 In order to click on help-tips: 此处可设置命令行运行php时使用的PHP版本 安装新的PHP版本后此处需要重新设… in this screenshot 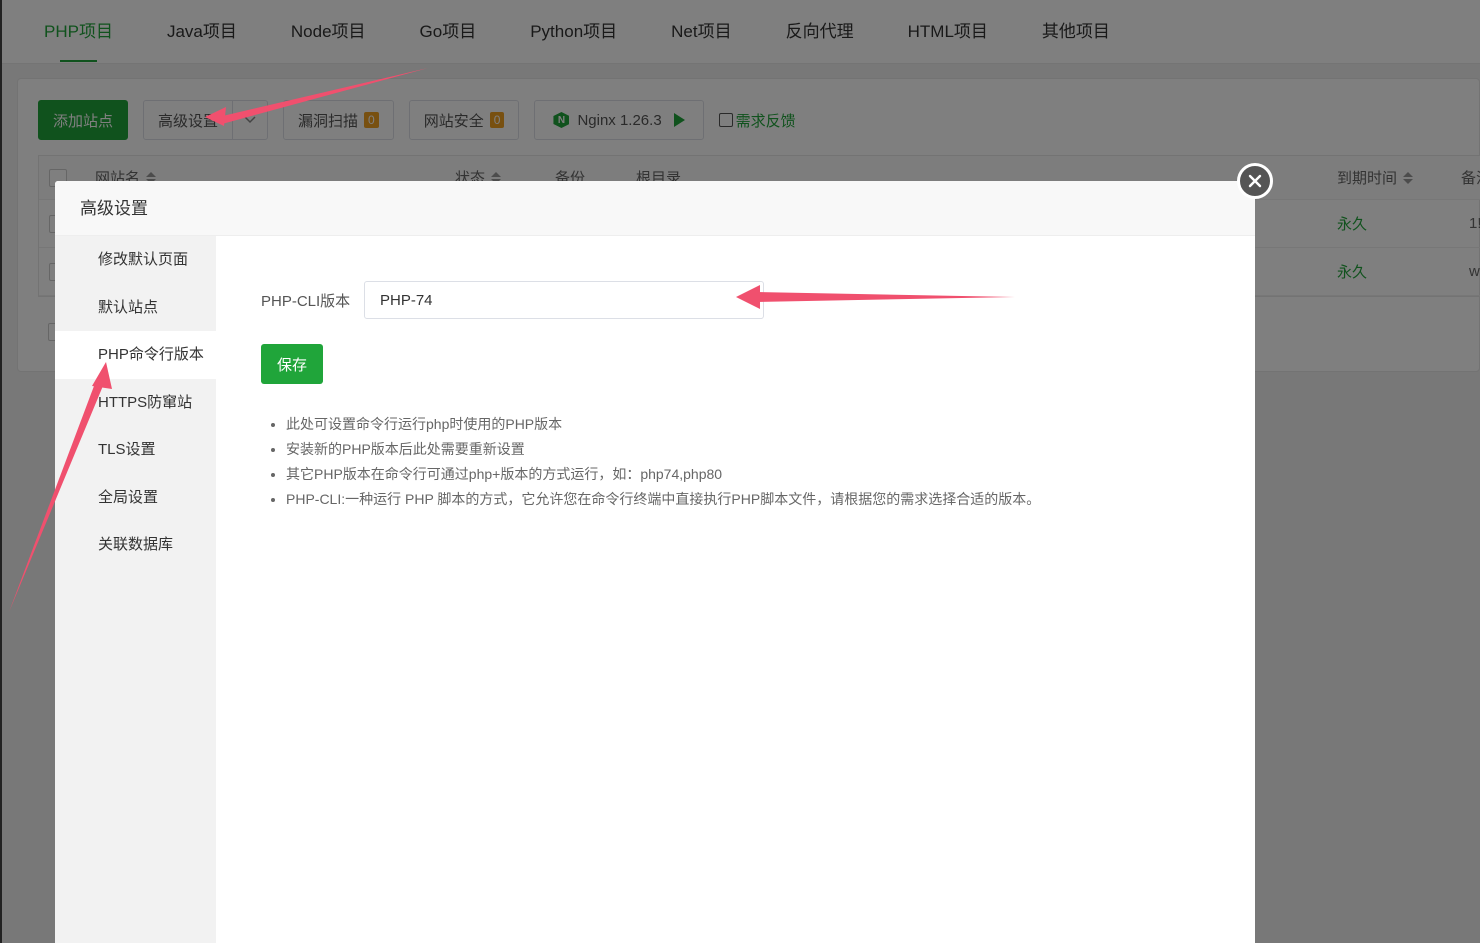, I will do `click(741, 462)`.